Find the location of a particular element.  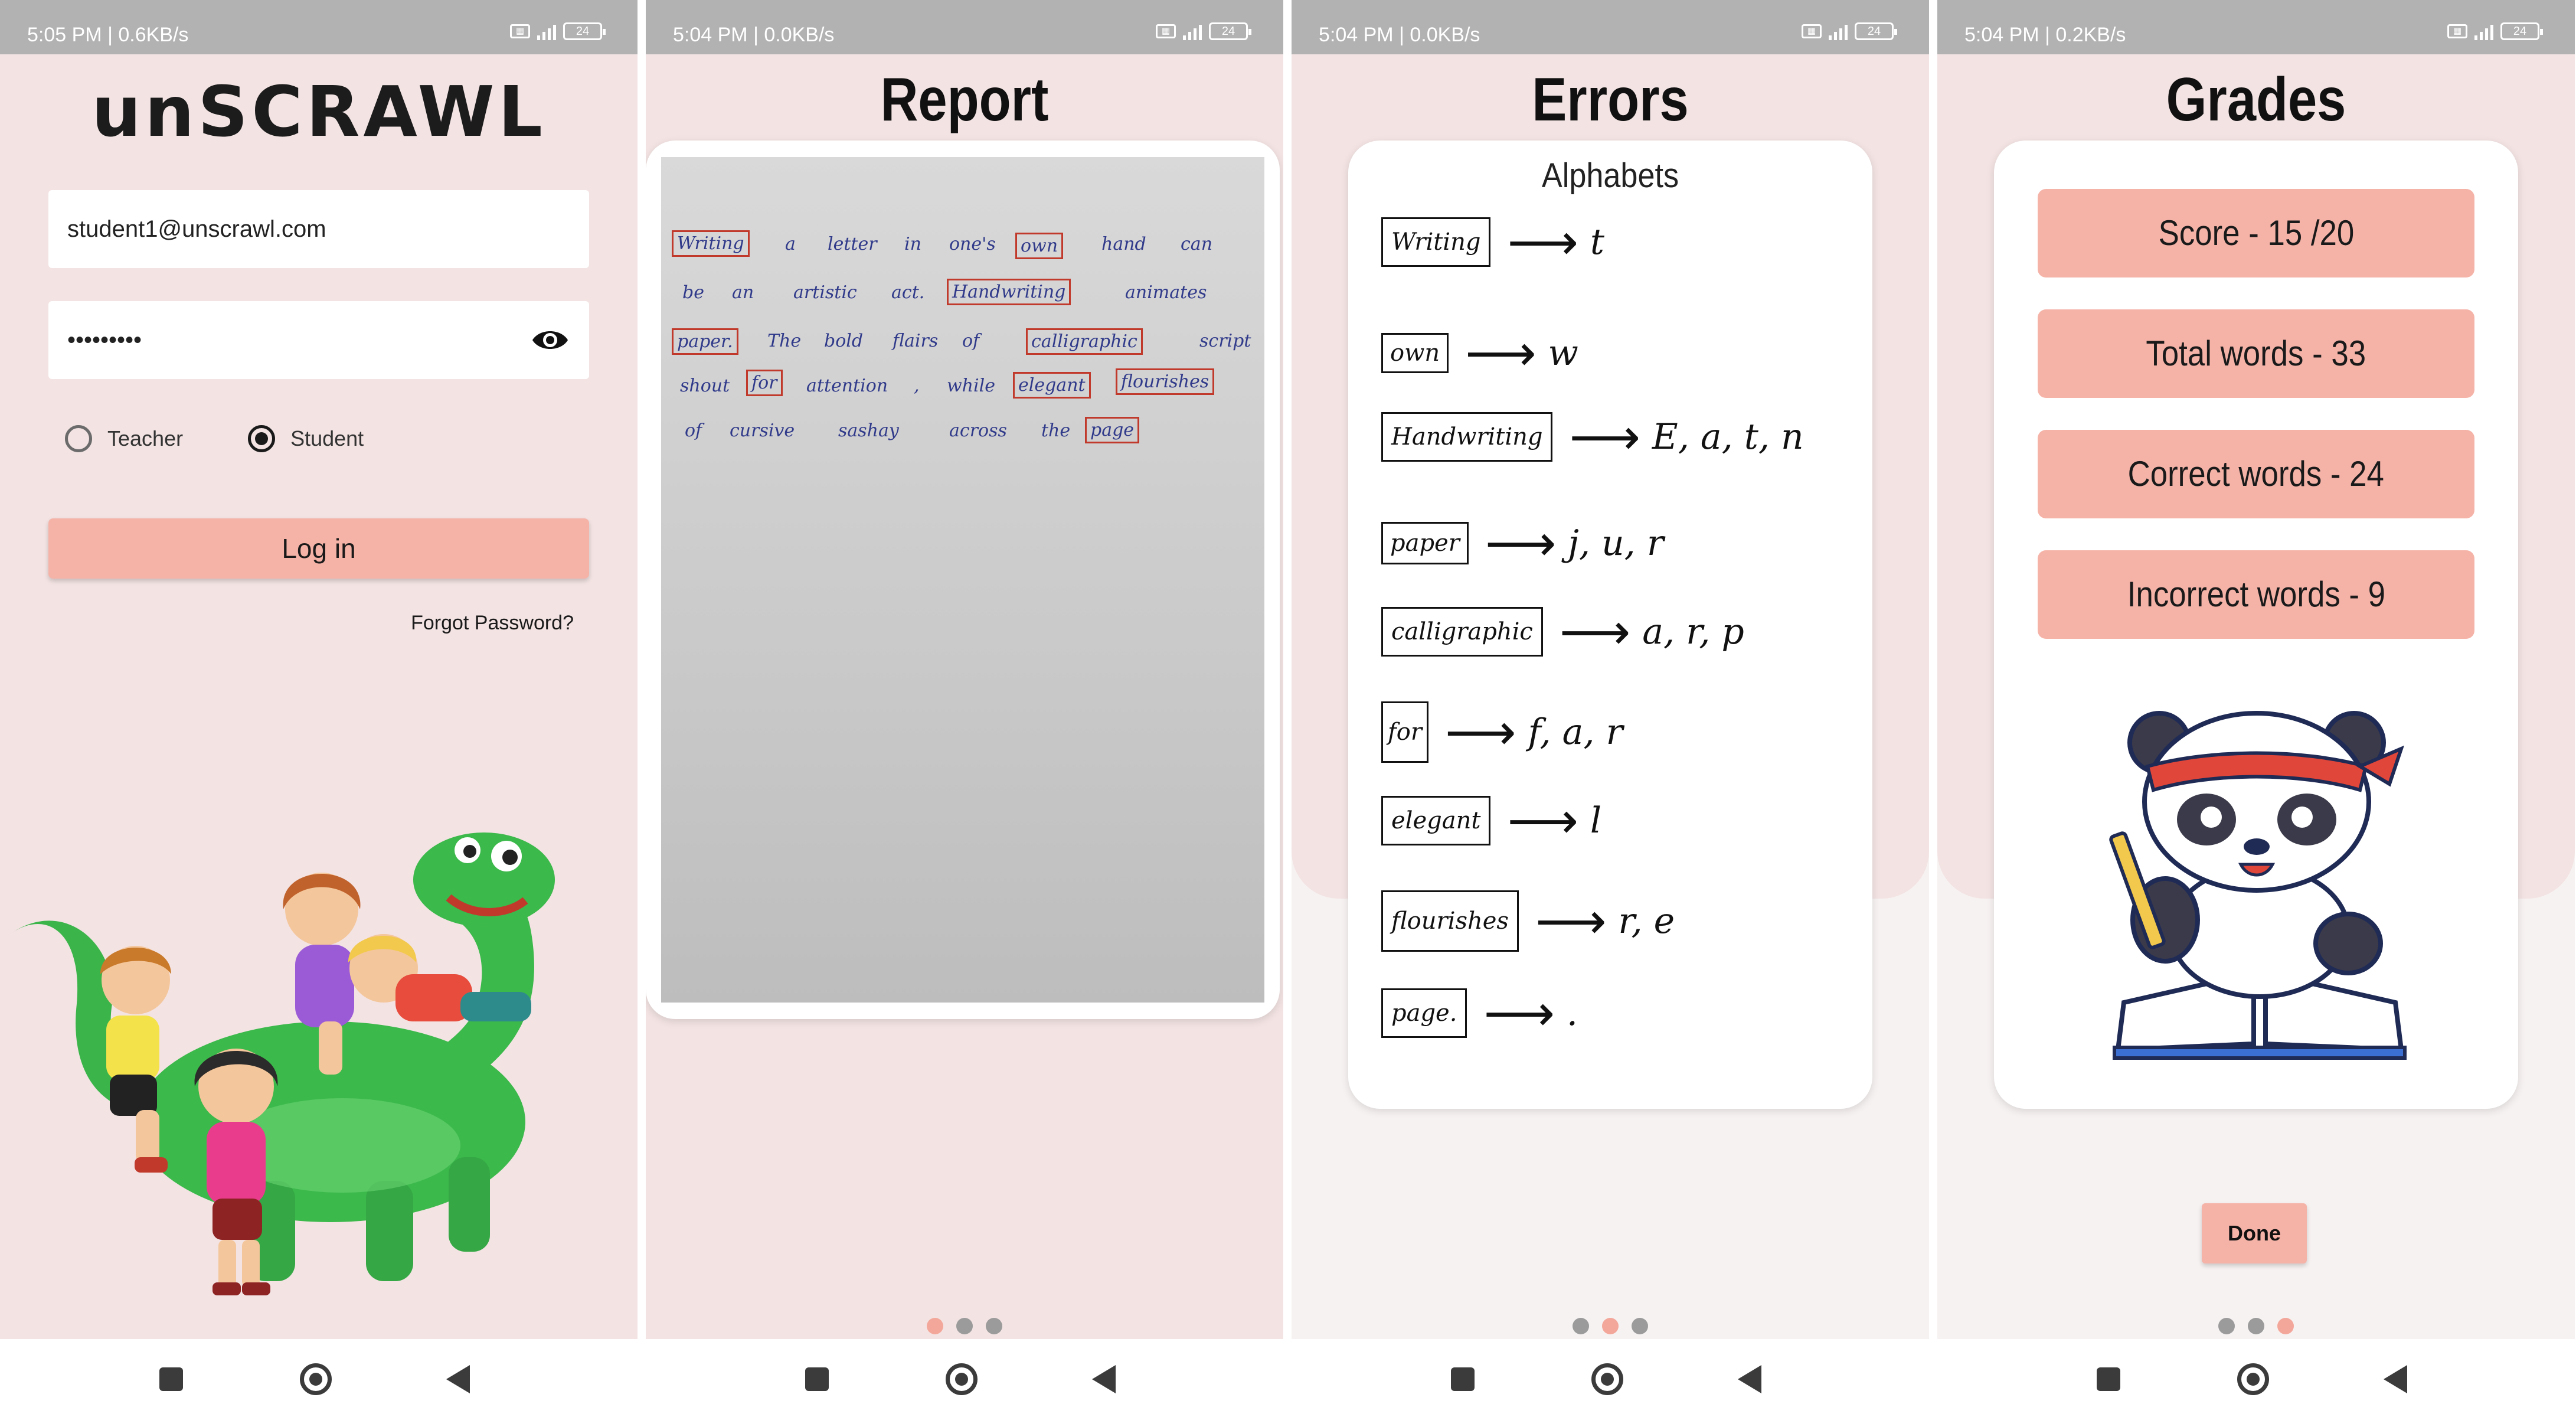

word: bold is located at coordinates (844, 341).